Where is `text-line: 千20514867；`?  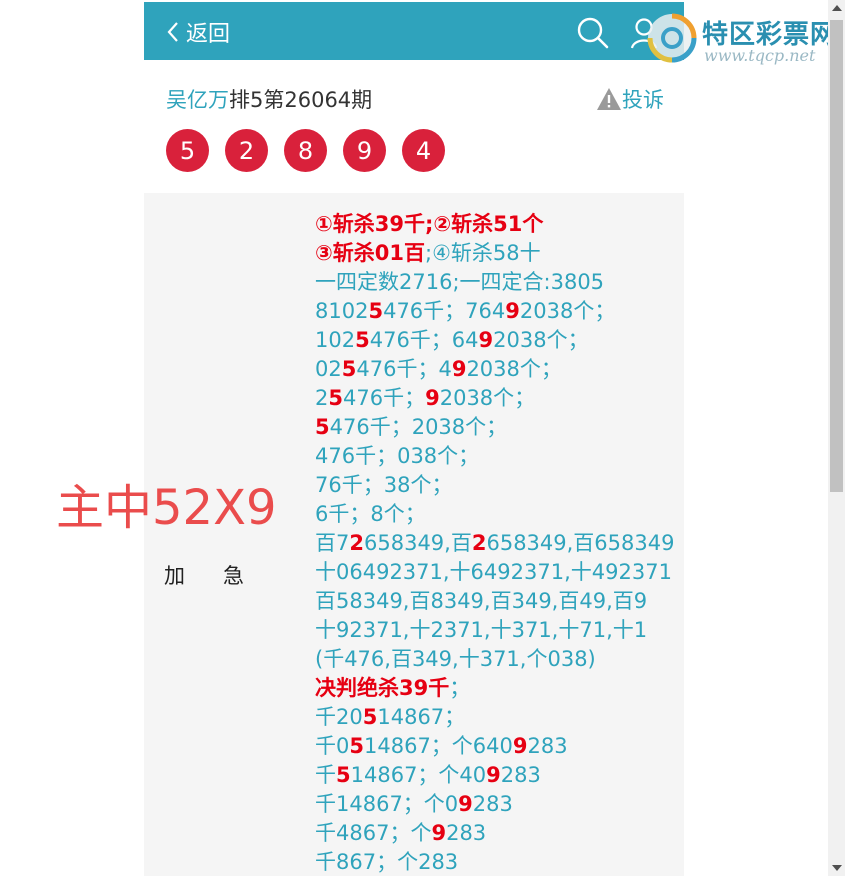
text-line: 千20514867； is located at coordinates (495, 717).